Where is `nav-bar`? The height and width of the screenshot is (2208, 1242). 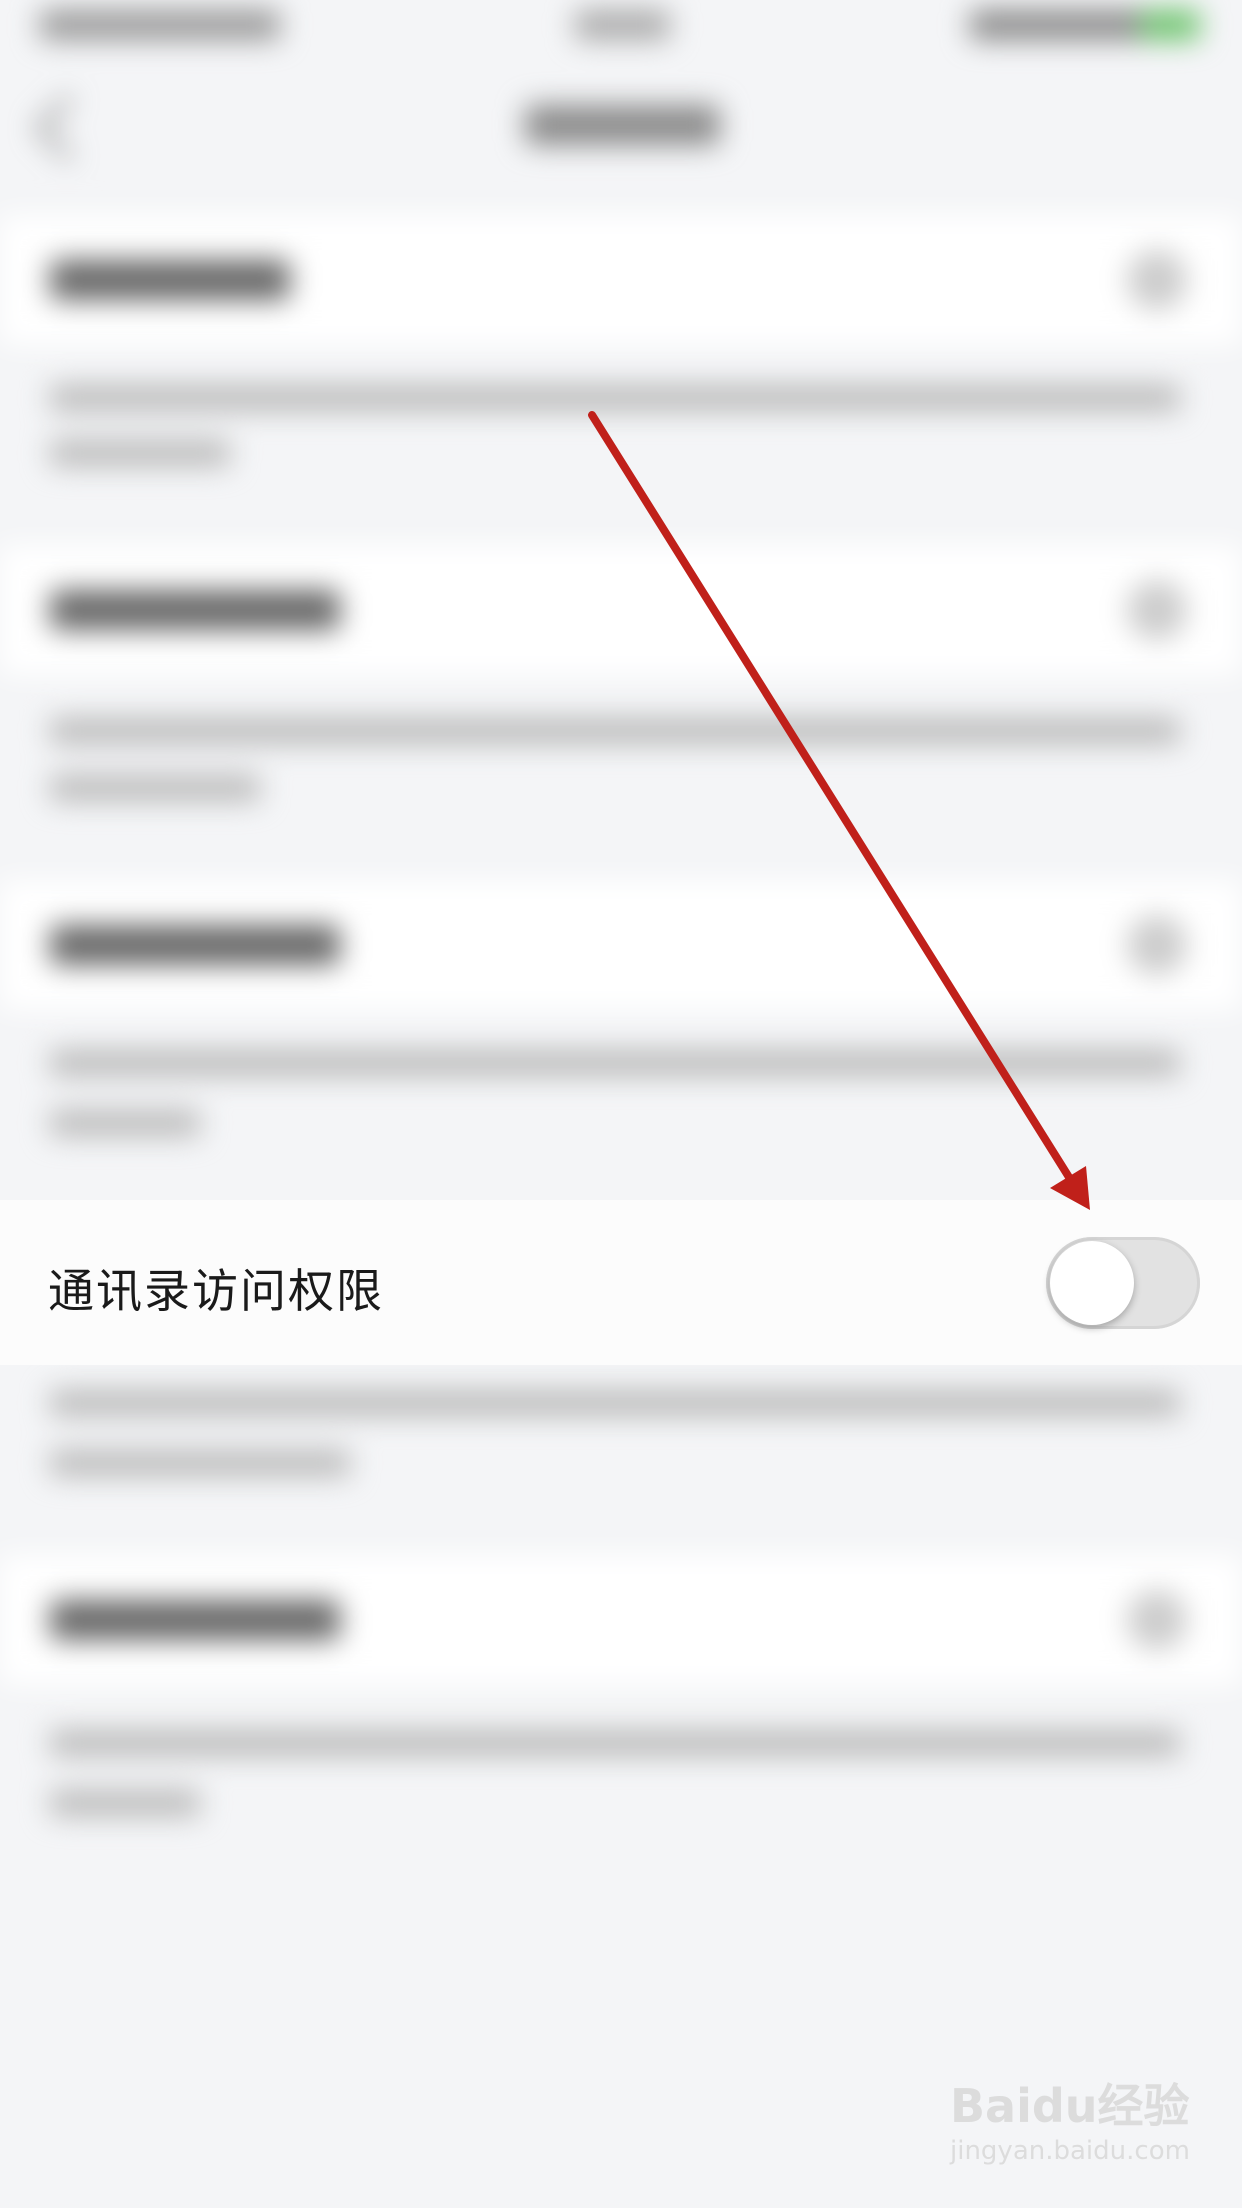
nav-bar is located at coordinates (621, 125).